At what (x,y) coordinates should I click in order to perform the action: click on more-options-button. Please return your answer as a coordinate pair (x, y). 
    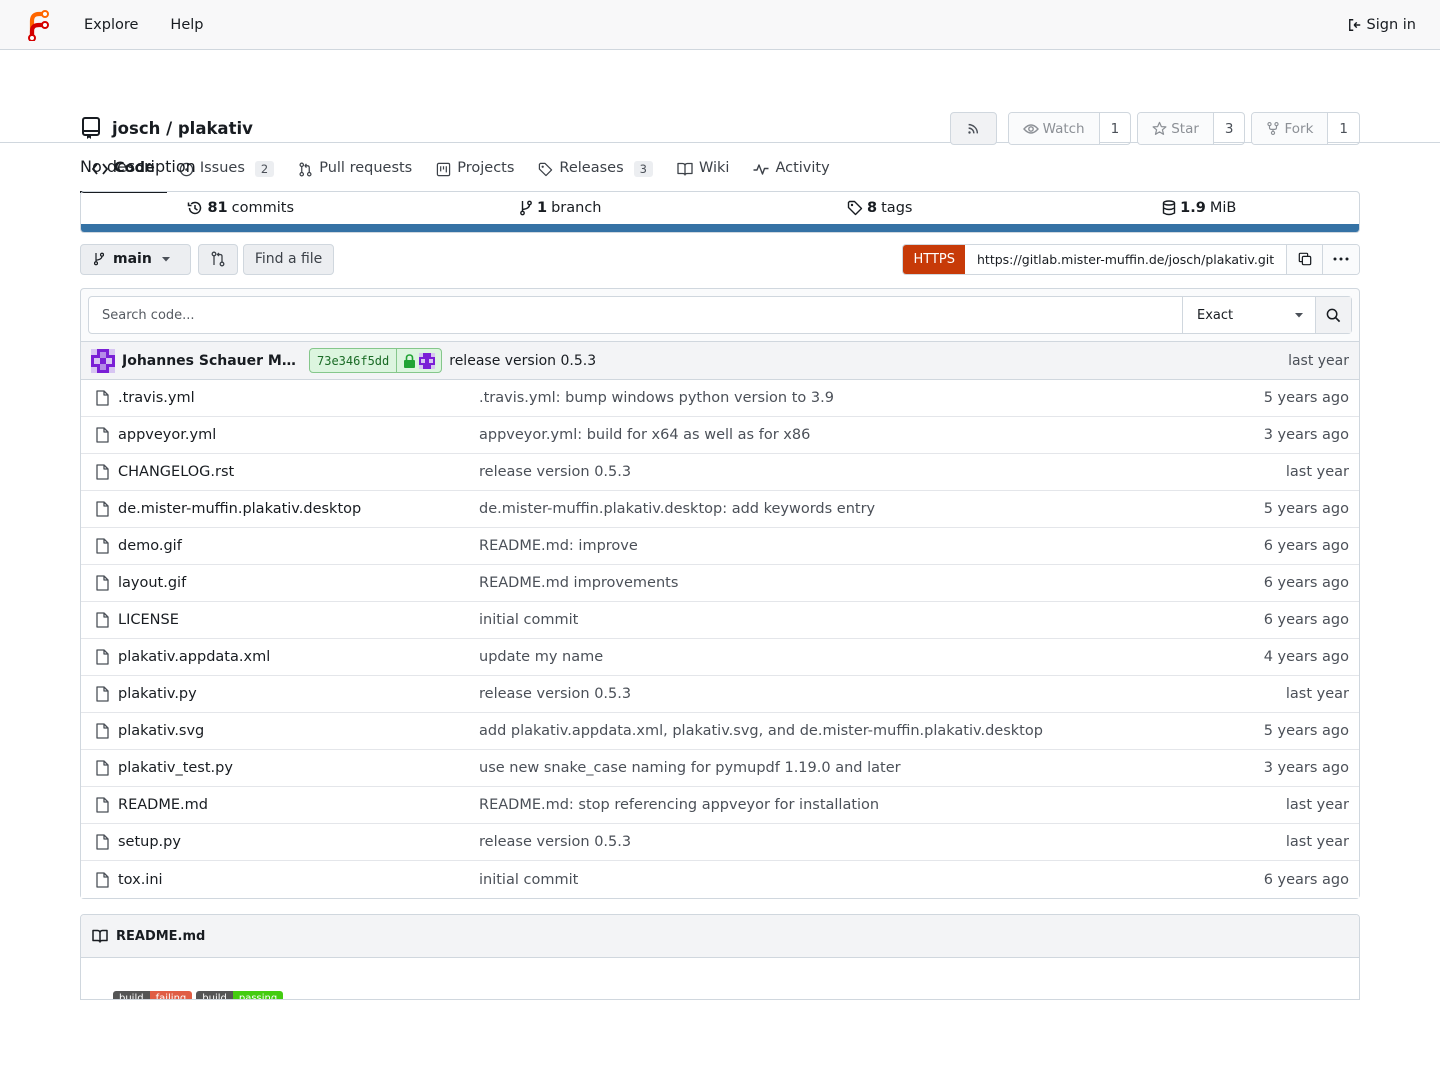
    Looking at the image, I should click on (1341, 259).